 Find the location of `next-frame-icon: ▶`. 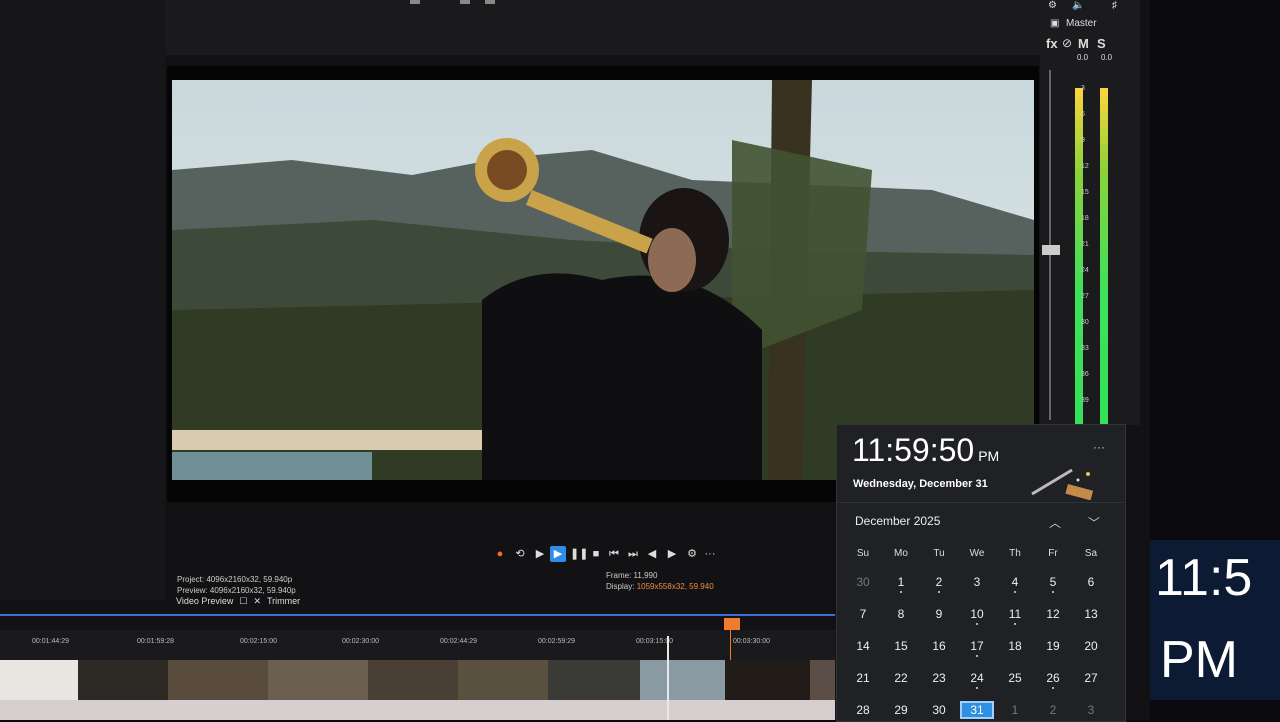

next-frame-icon: ▶ is located at coordinates (672, 554).